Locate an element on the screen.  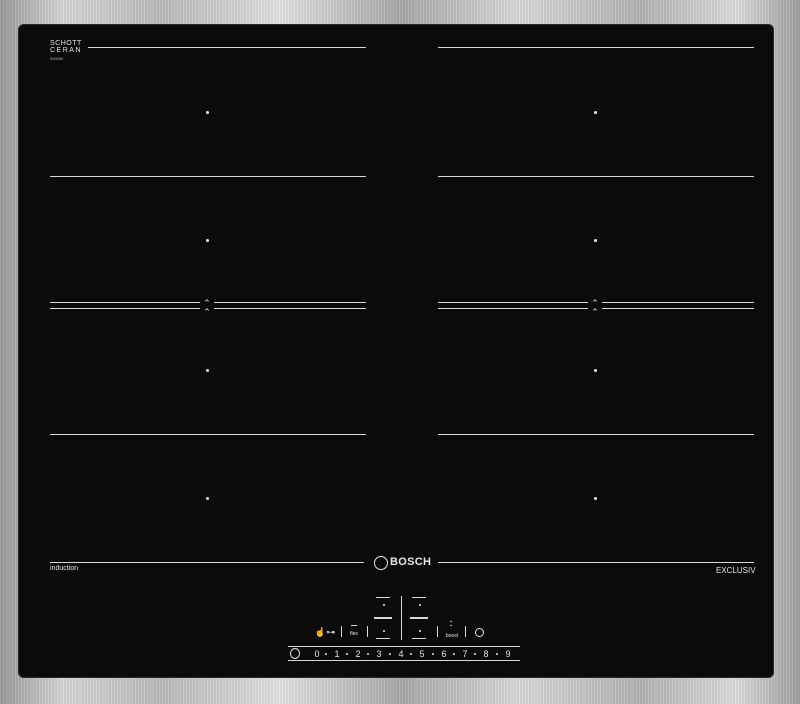
zone-right-1-center-dot is located at coordinates (595, 112).